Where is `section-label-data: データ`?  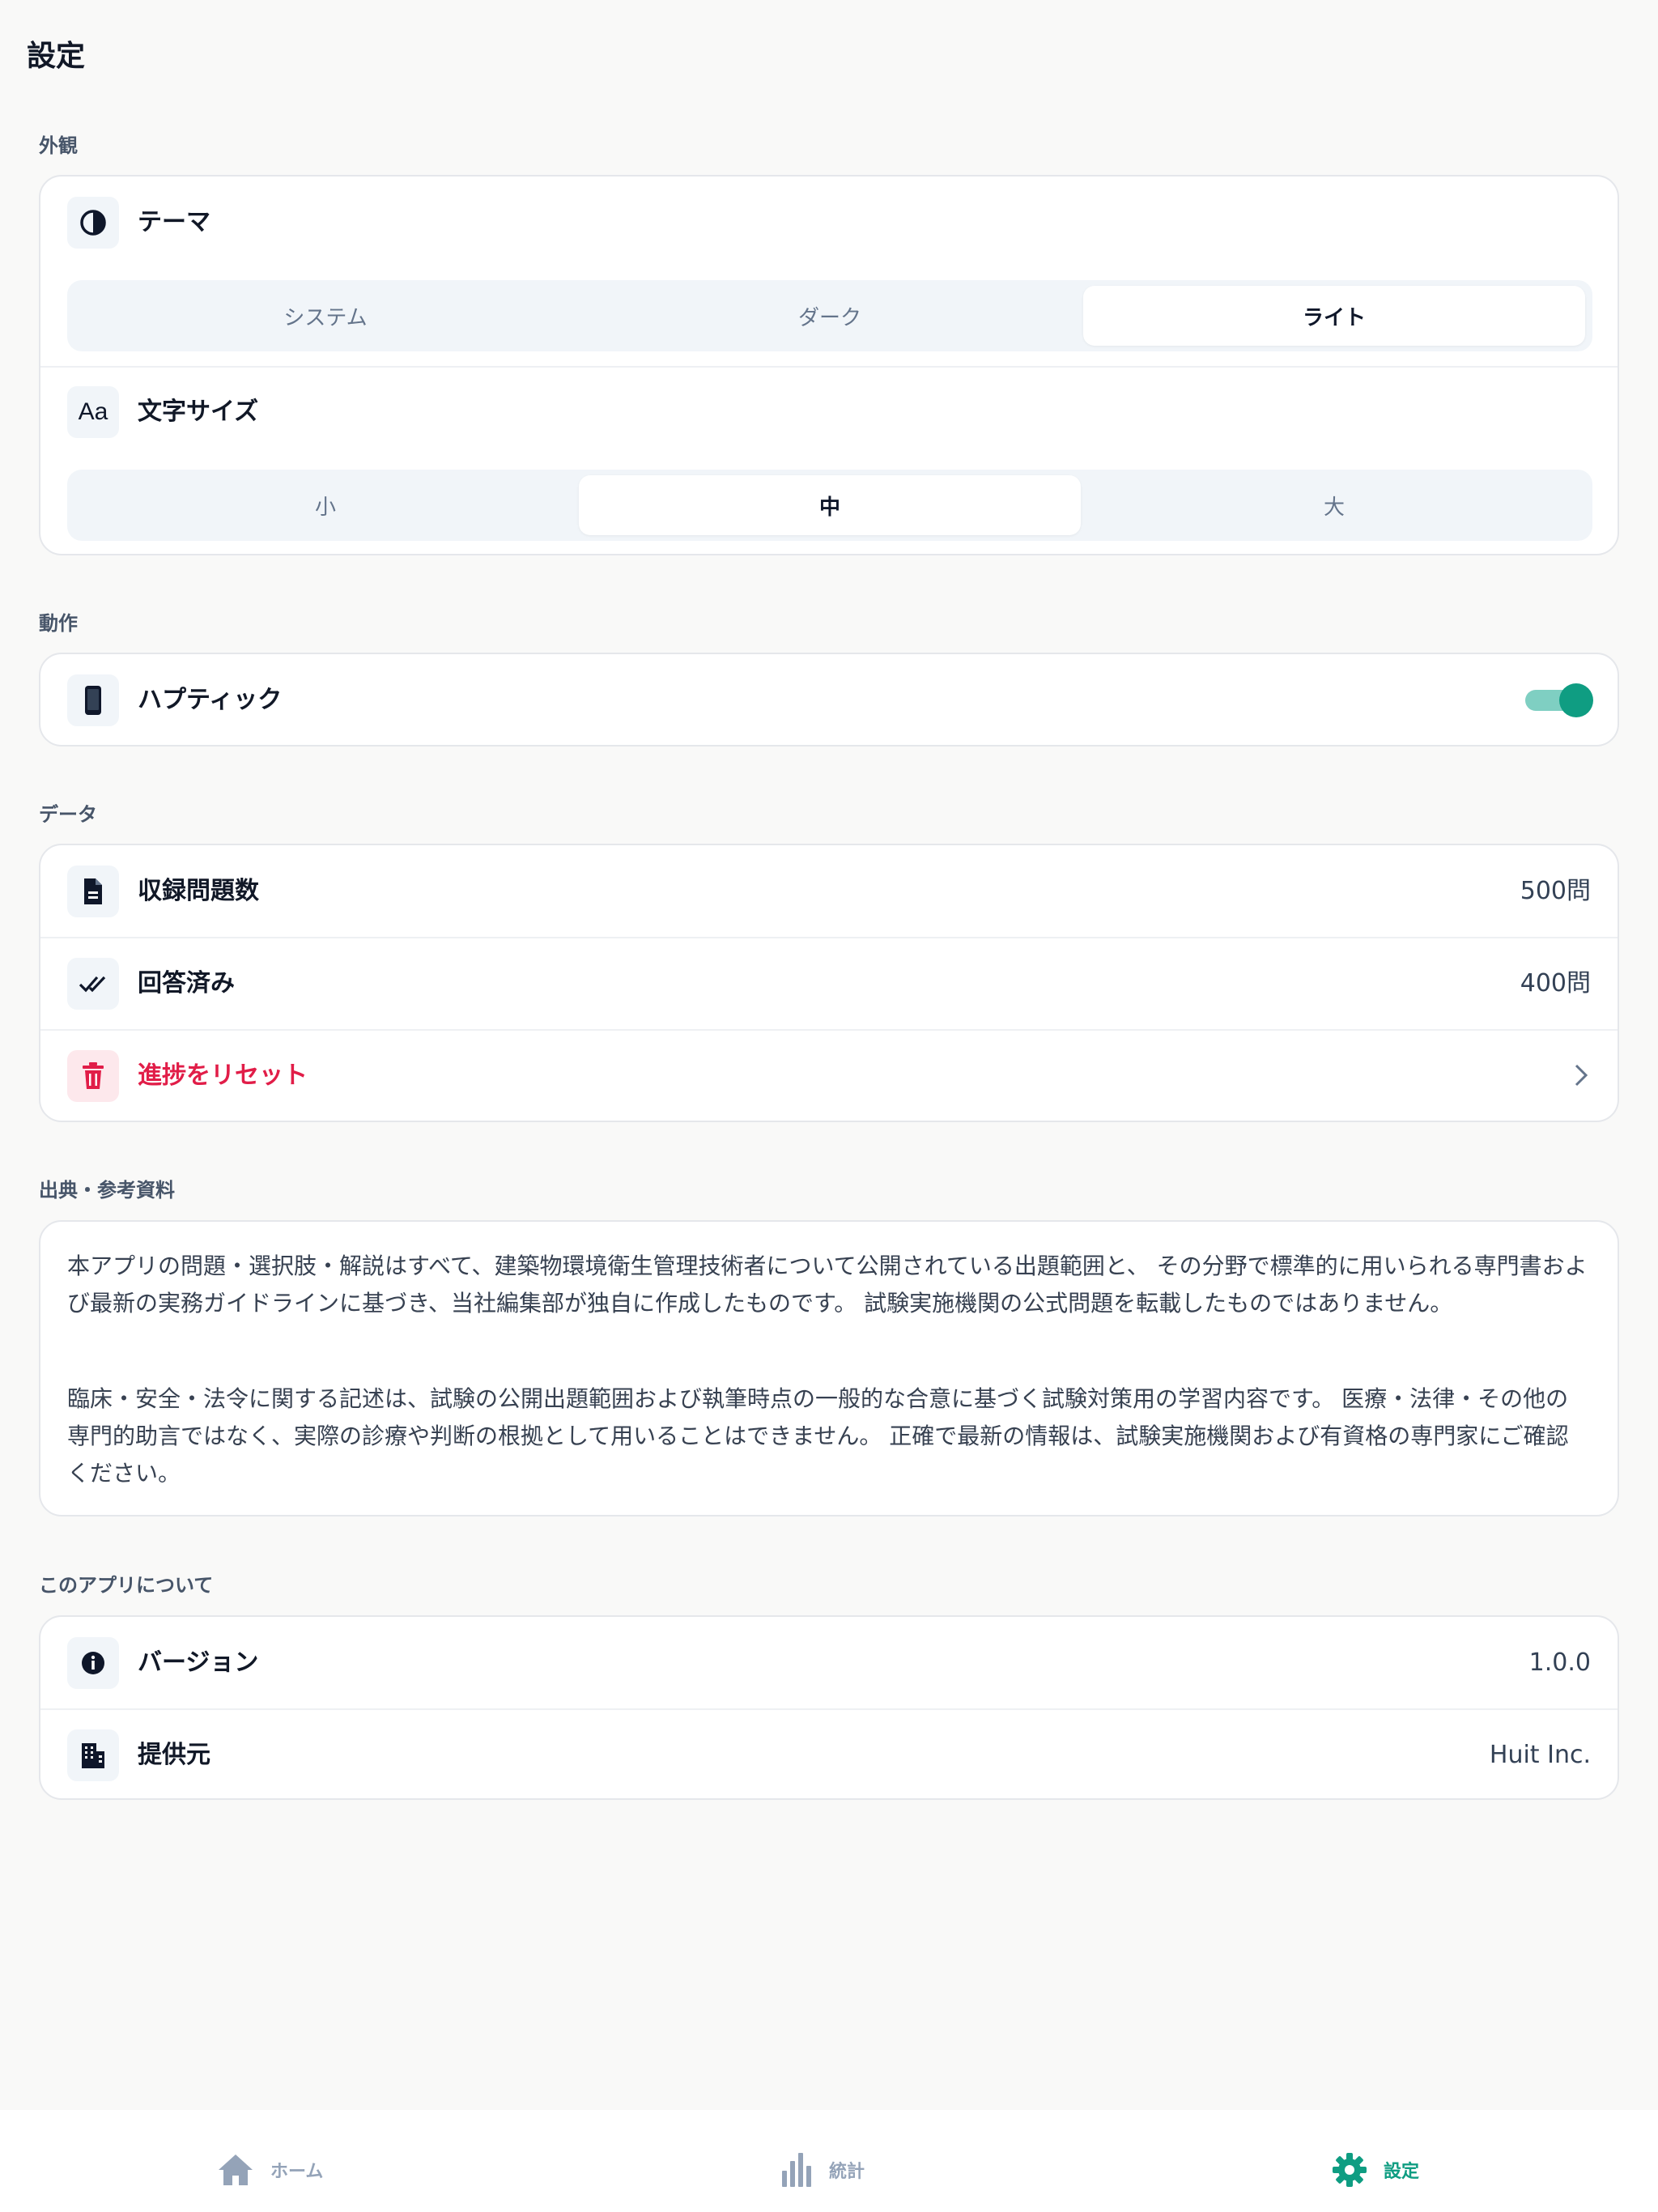
section-label-data: データ is located at coordinates (68, 815).